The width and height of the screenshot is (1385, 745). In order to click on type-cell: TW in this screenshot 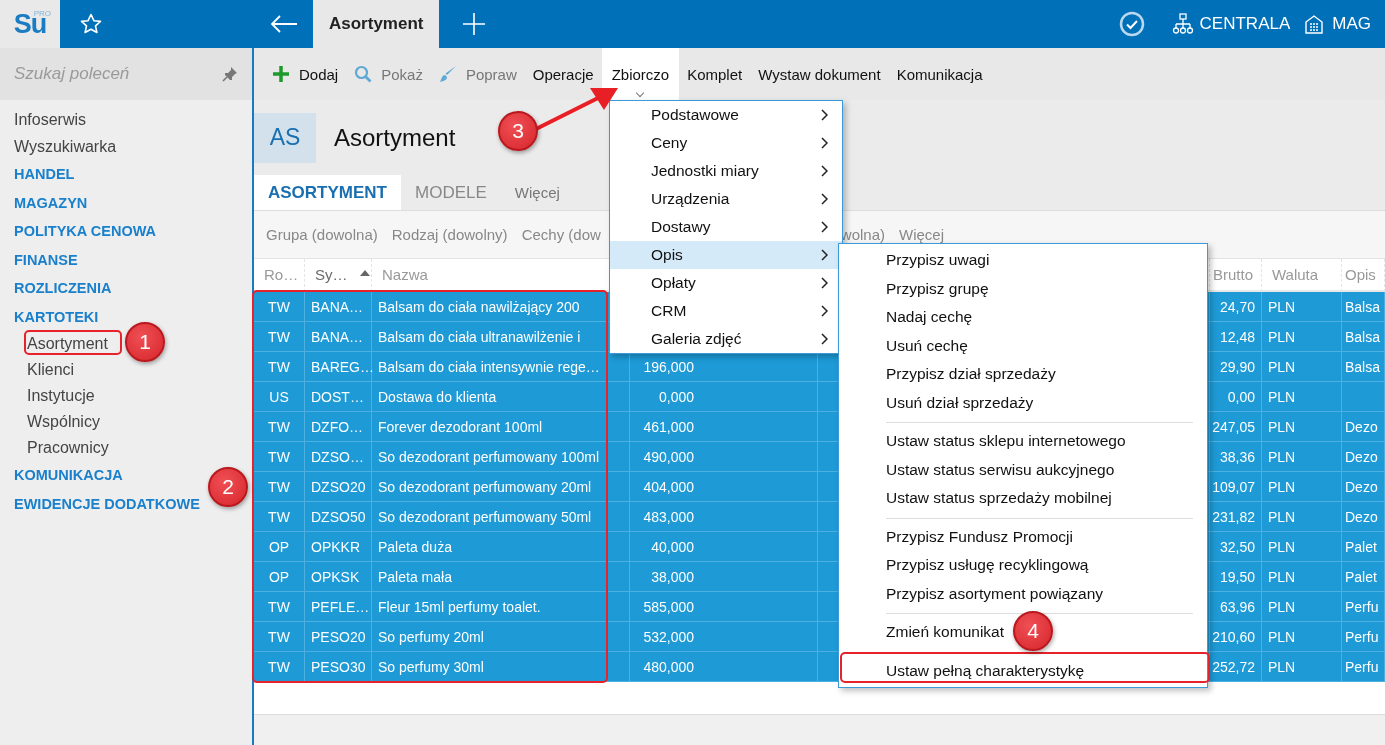, I will do `click(279, 667)`.